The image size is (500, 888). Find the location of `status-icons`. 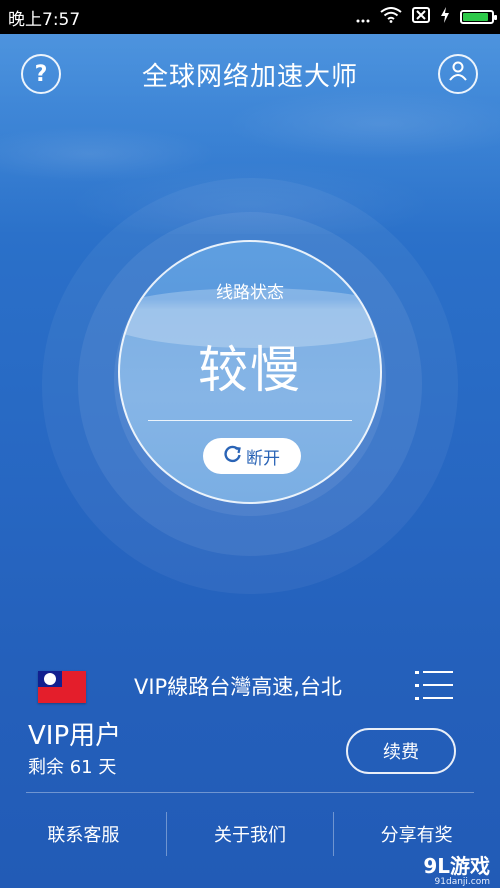

status-icons is located at coordinates (426, 17).